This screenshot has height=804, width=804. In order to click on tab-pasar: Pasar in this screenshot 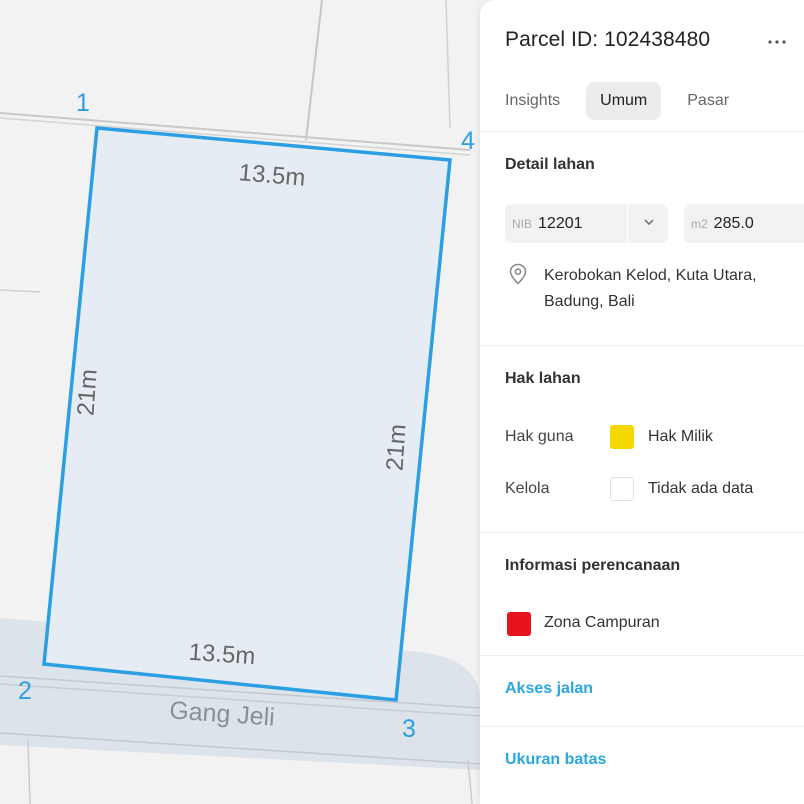, I will do `click(708, 101)`.